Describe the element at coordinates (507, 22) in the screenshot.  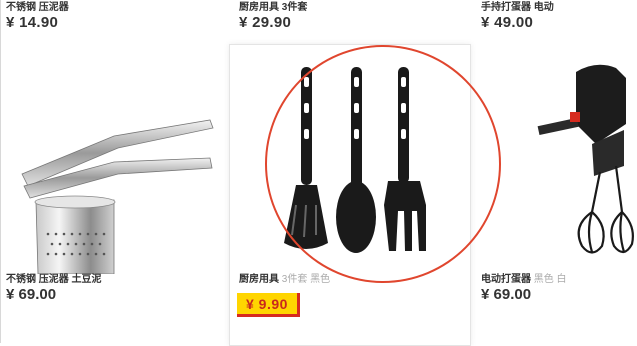
I see `product-price-top-3: ¥ 49.00` at that location.